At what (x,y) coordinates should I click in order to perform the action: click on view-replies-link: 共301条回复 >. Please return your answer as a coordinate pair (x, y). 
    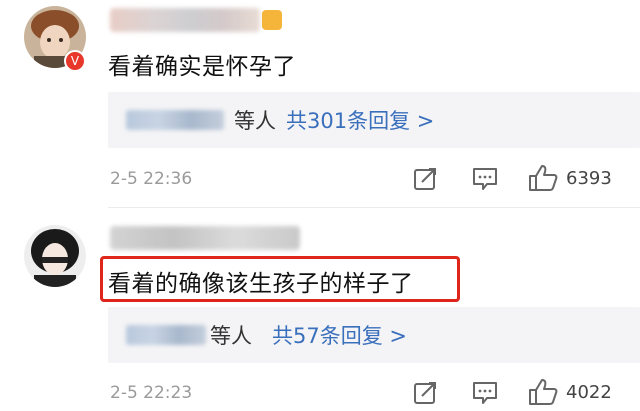
    Looking at the image, I should click on (360, 120).